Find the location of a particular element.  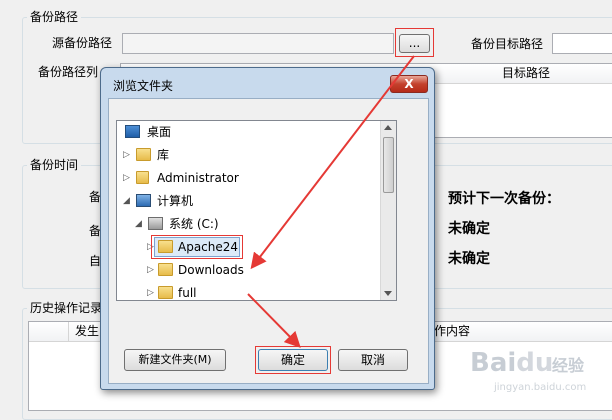

arrow-to-apache24 is located at coordinates (332, 162).